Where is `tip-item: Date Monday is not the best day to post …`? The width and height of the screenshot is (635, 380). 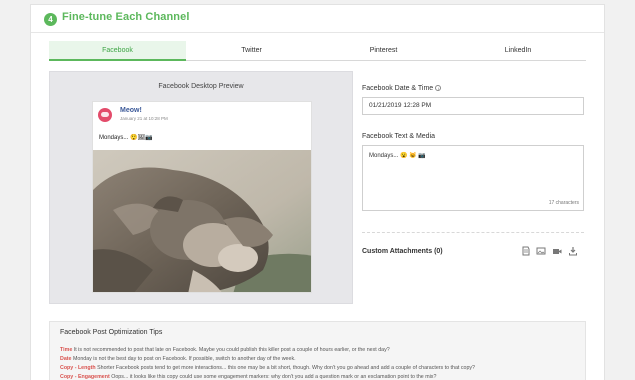 tip-item: Date Monday is not the best day to post … is located at coordinates (178, 359).